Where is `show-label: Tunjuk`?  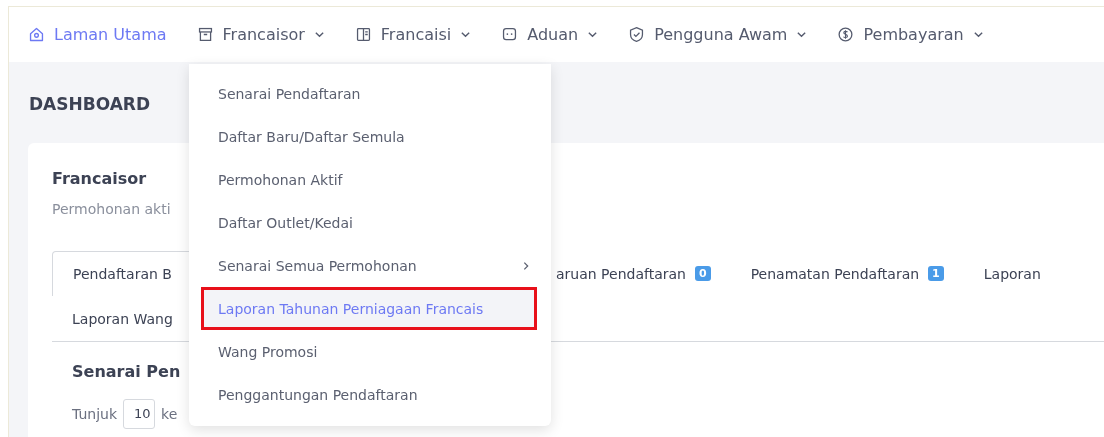 show-label: Tunjuk is located at coordinates (95, 414).